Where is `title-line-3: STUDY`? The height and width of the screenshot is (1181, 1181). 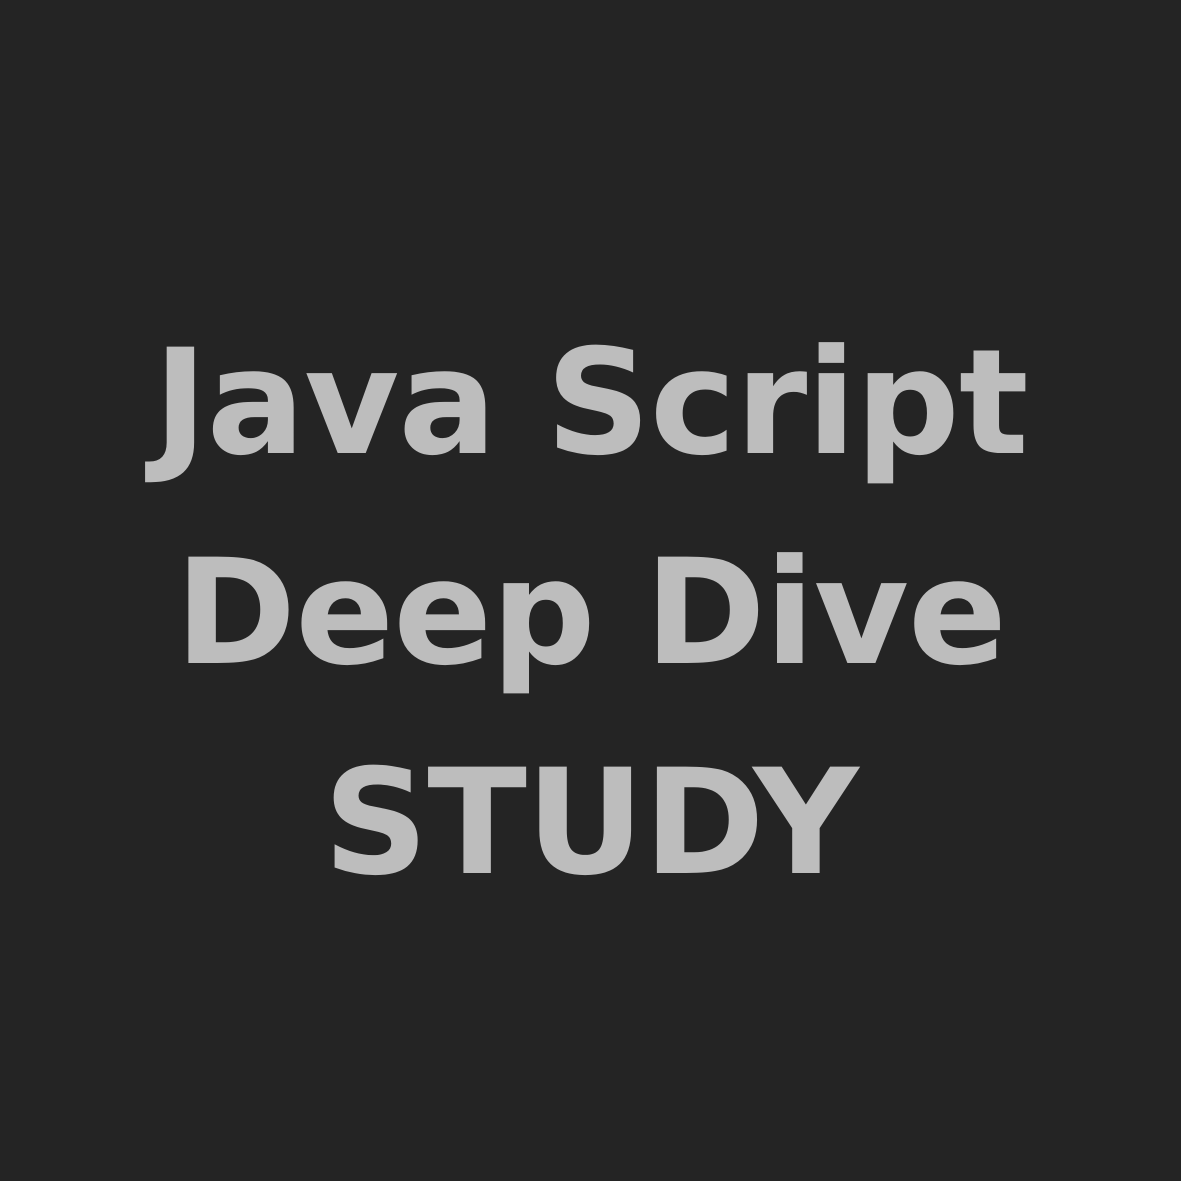
title-line-3: STUDY is located at coordinates (591, 822).